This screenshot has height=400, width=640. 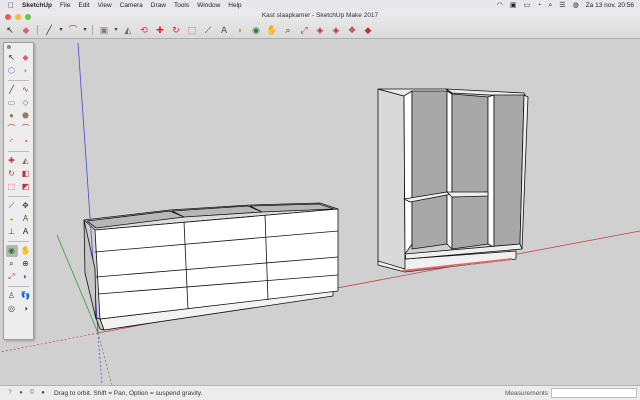 I want to click on palette-row: ↖ ◆, so click(x=18, y=58).